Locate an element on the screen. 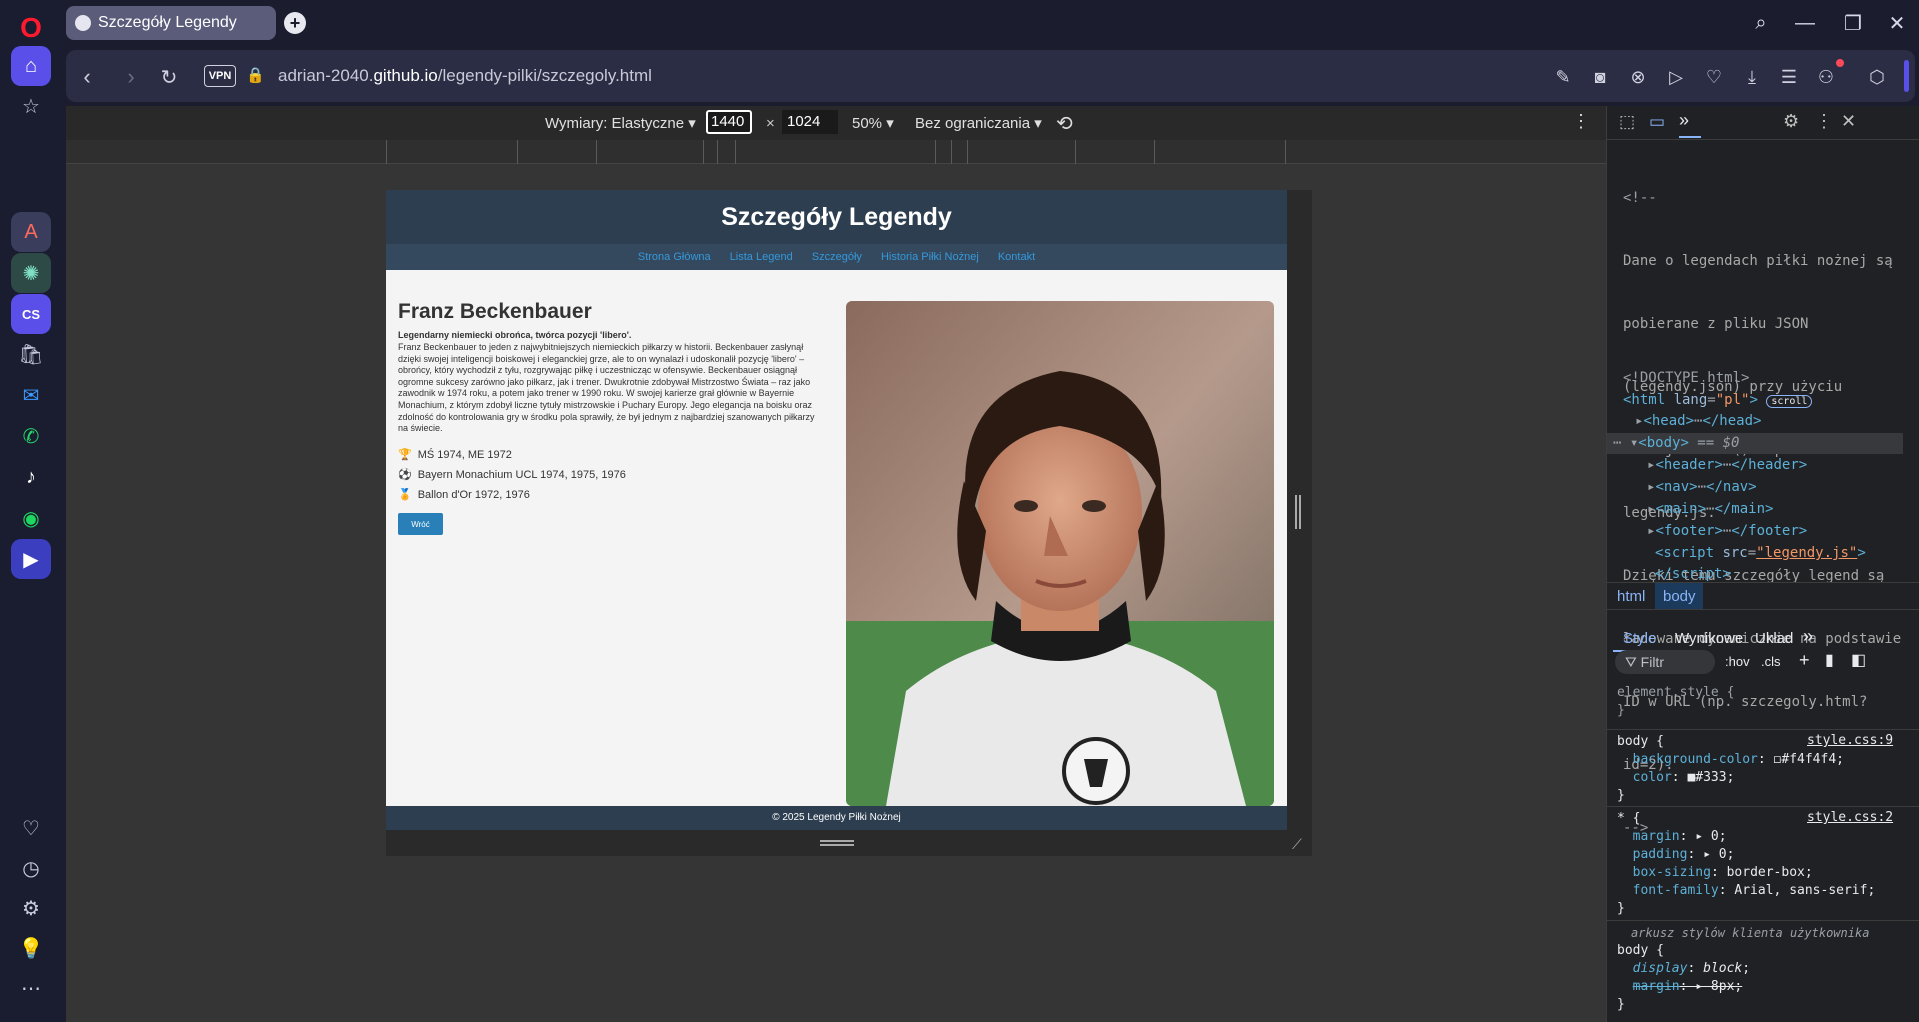 This screenshot has width=1919, height=1022. more-icon: ⋯ is located at coordinates (31, 988).